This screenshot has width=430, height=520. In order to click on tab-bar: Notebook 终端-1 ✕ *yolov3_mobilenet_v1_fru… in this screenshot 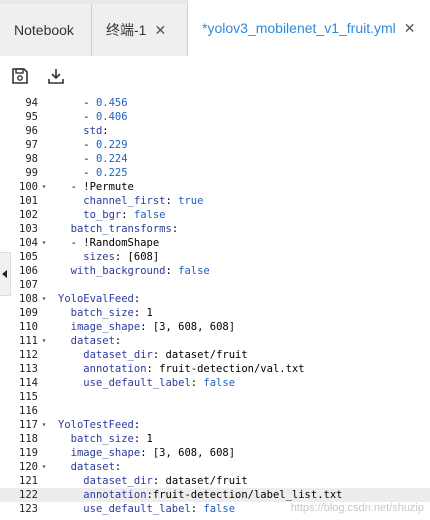, I will do `click(215, 28)`.